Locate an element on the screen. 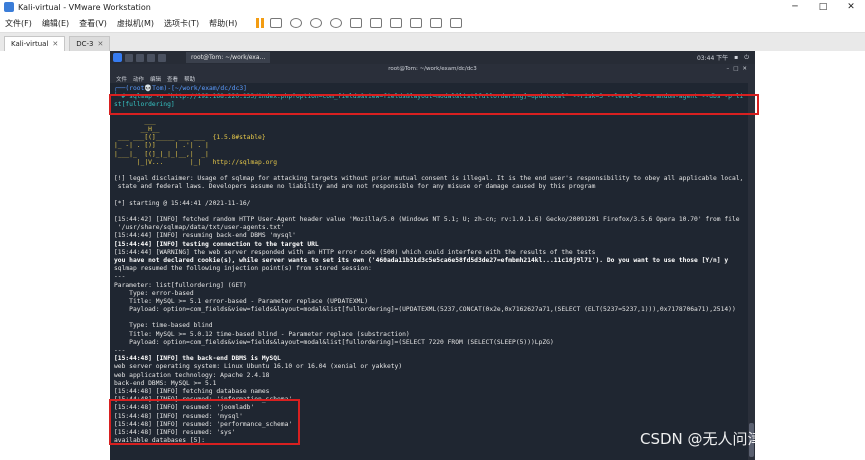  panel-tray: 03:44 下午 ▪ ⏻ is located at coordinates (723, 58).